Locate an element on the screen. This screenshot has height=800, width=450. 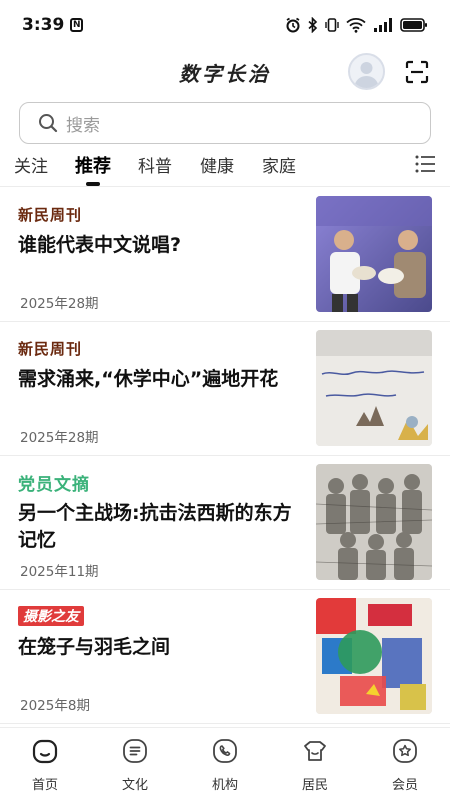
tab-family: 家庭 is located at coordinates (279, 164).